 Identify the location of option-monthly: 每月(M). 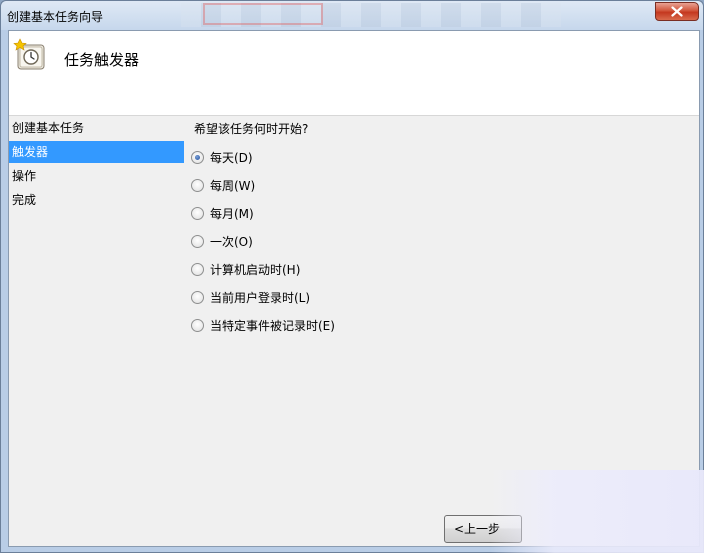
(222, 213).